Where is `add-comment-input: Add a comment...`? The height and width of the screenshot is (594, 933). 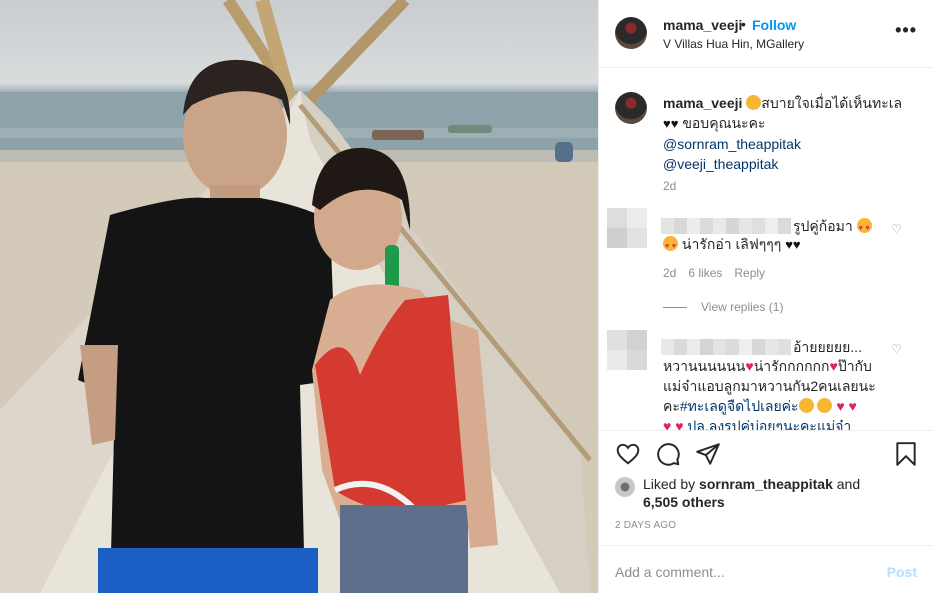 add-comment-input: Add a comment... is located at coordinates (670, 572).